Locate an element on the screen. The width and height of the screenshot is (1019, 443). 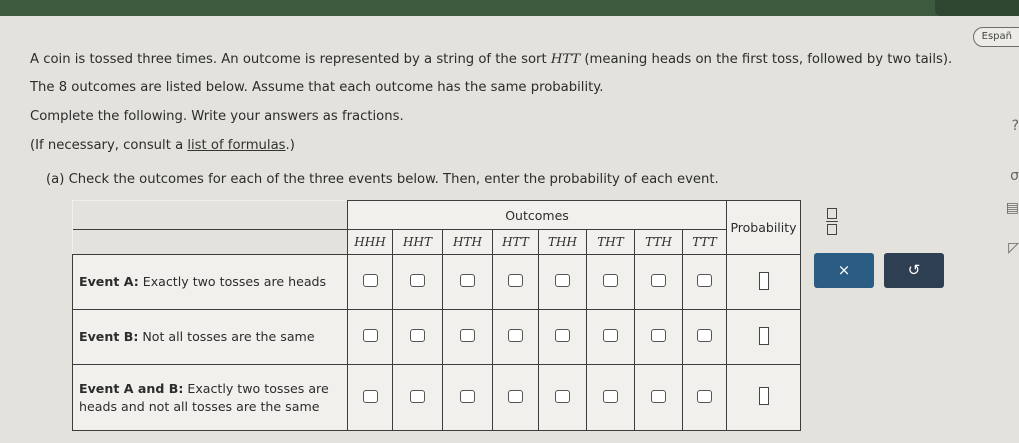
formulas-link: list of formulas is located at coordinates (236, 145).